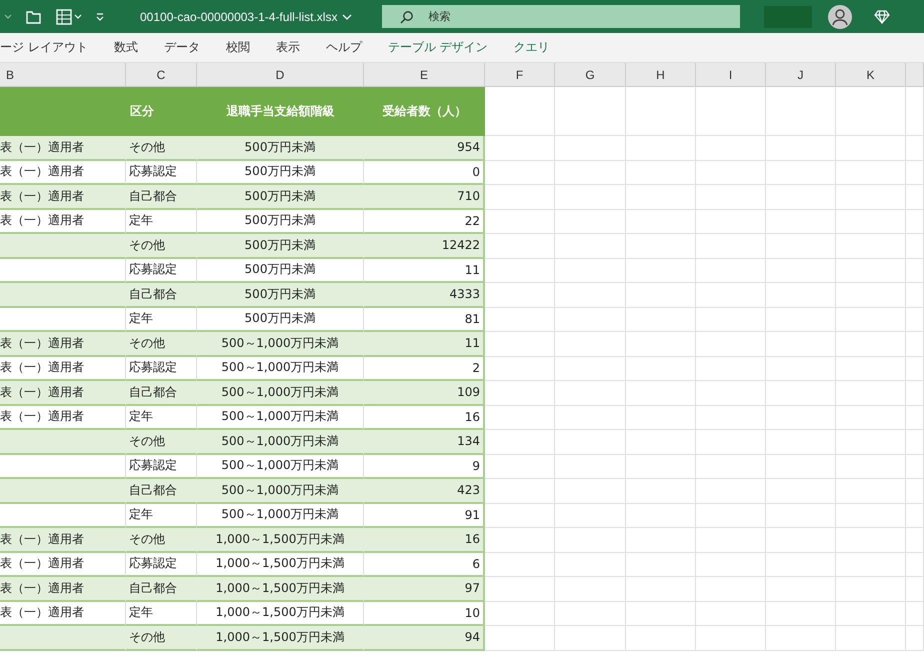 This screenshot has width=924, height=660. Describe the element at coordinates (424, 344) in the screenshot. I see `table-cell: 11` at that location.